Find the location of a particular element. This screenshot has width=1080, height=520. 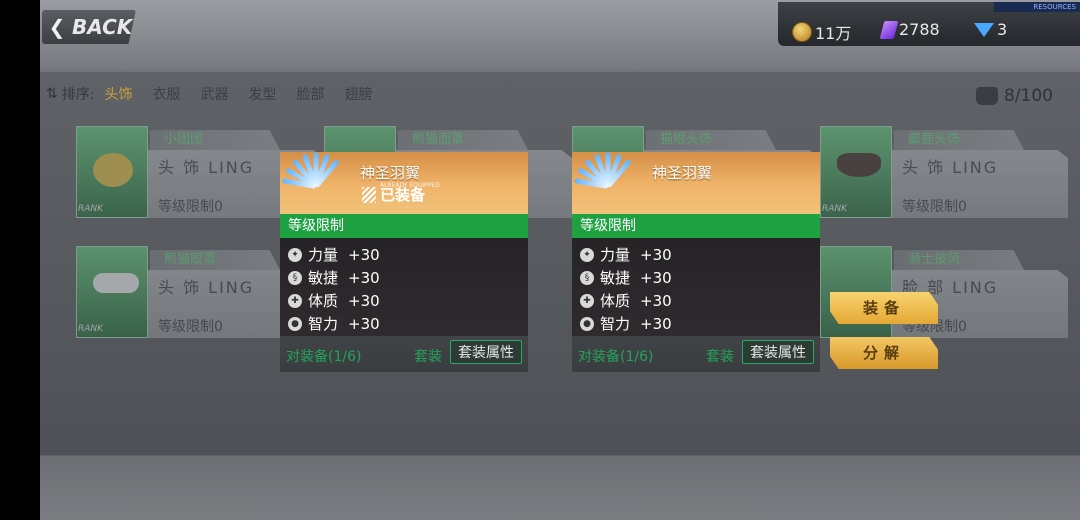

item-name-tag: 骑士披风 is located at coordinates (959, 260).